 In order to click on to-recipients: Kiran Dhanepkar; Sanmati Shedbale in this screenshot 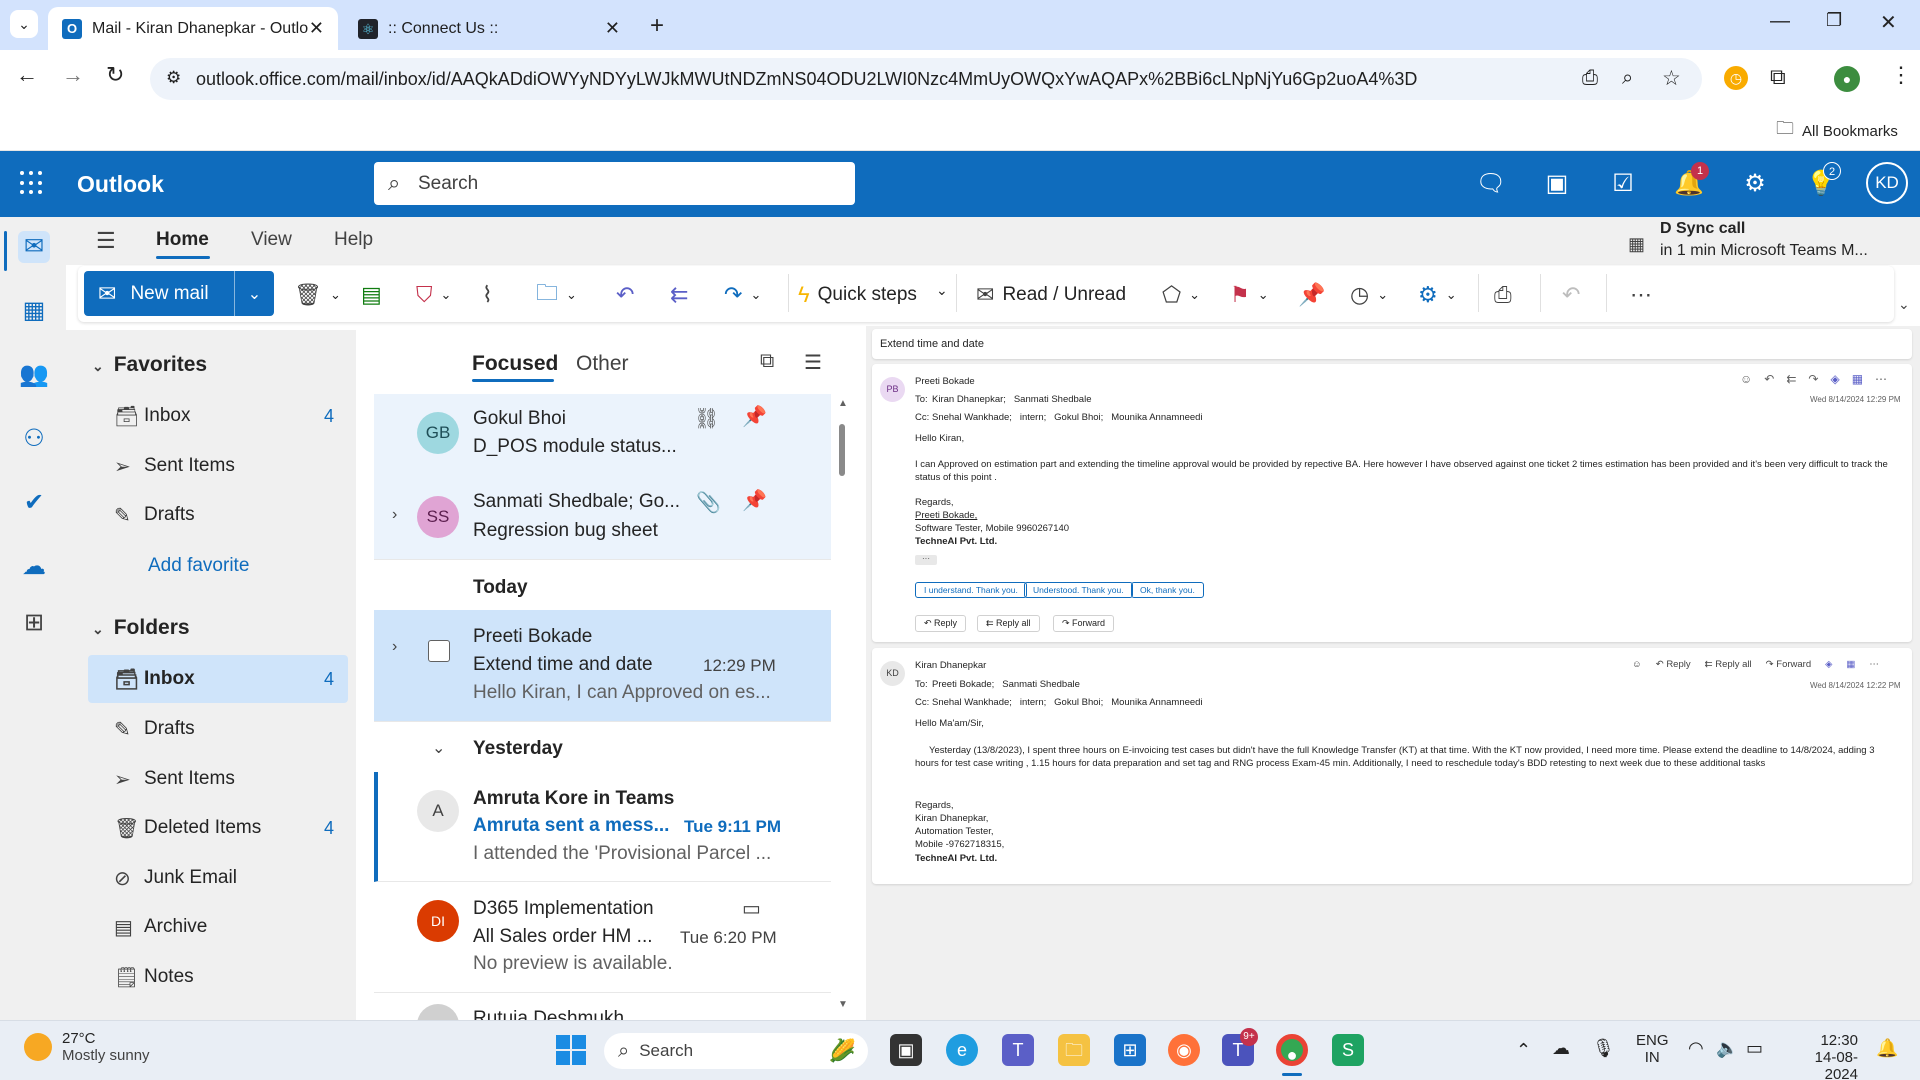, I will do `click(1012, 399)`.